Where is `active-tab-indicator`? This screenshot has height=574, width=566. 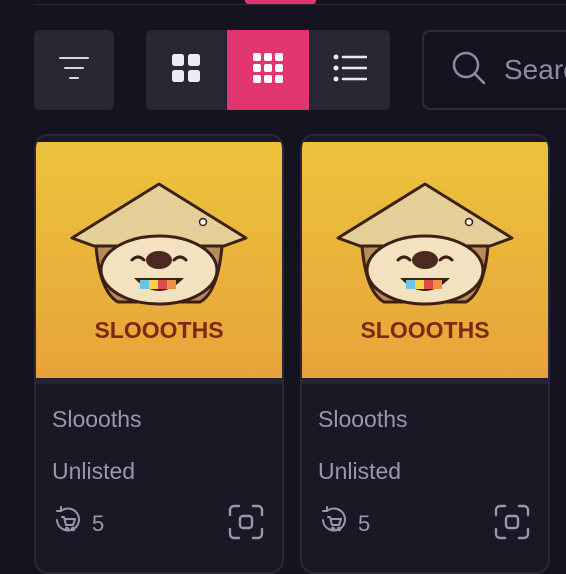 active-tab-indicator is located at coordinates (280, 2).